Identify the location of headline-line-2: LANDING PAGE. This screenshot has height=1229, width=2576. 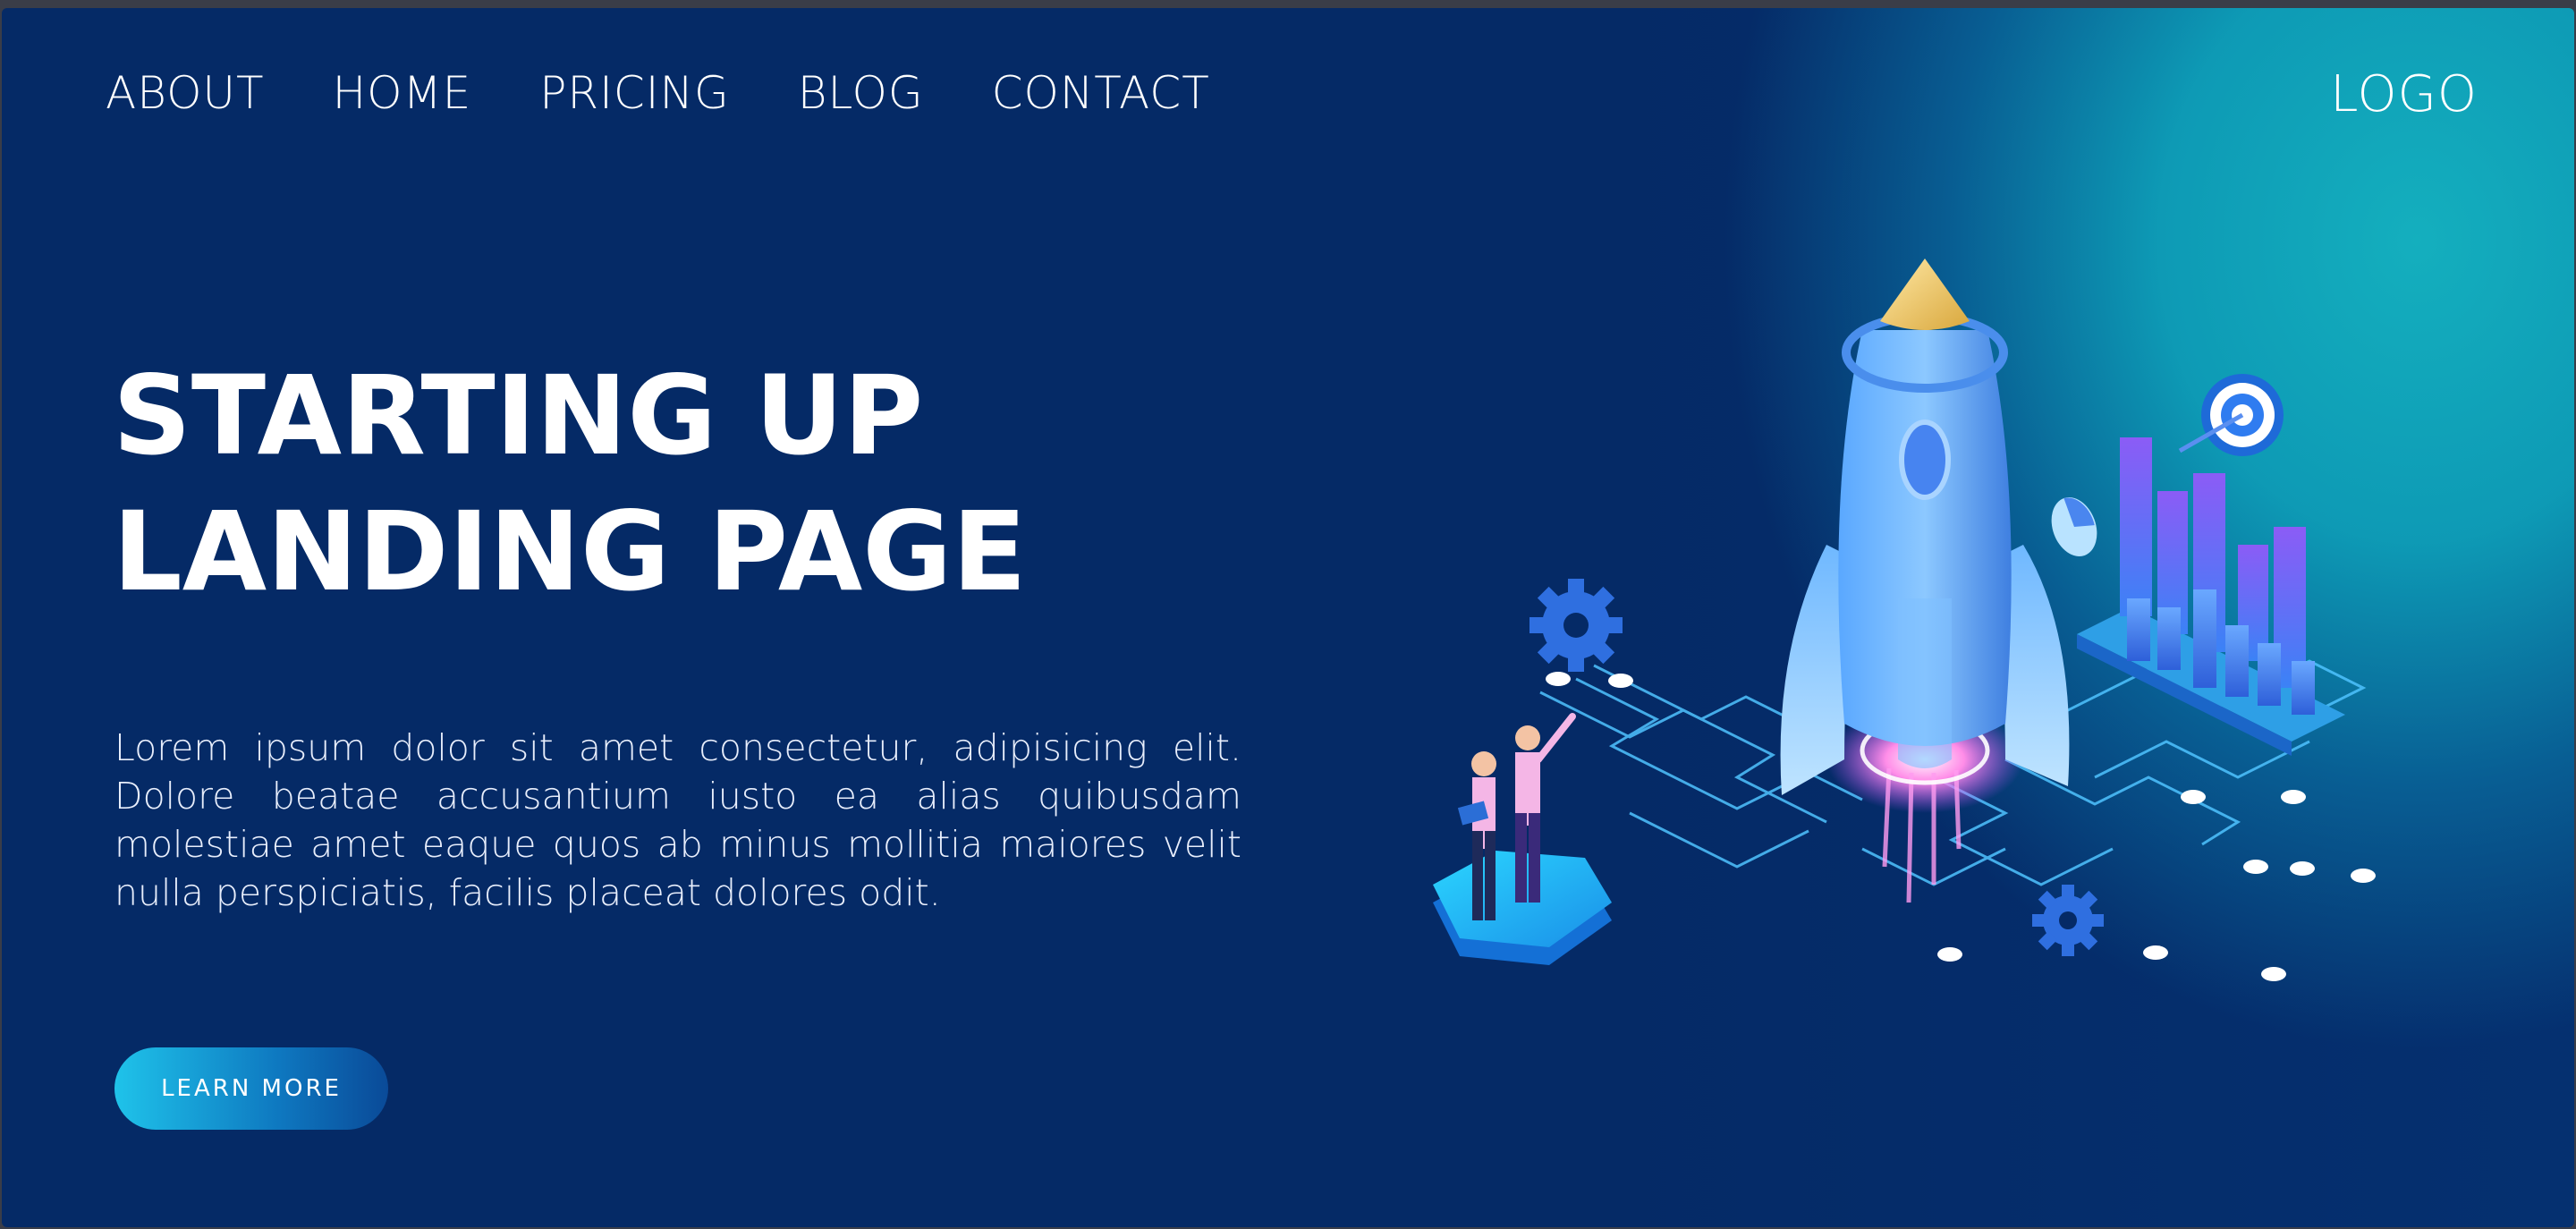
(570, 551).